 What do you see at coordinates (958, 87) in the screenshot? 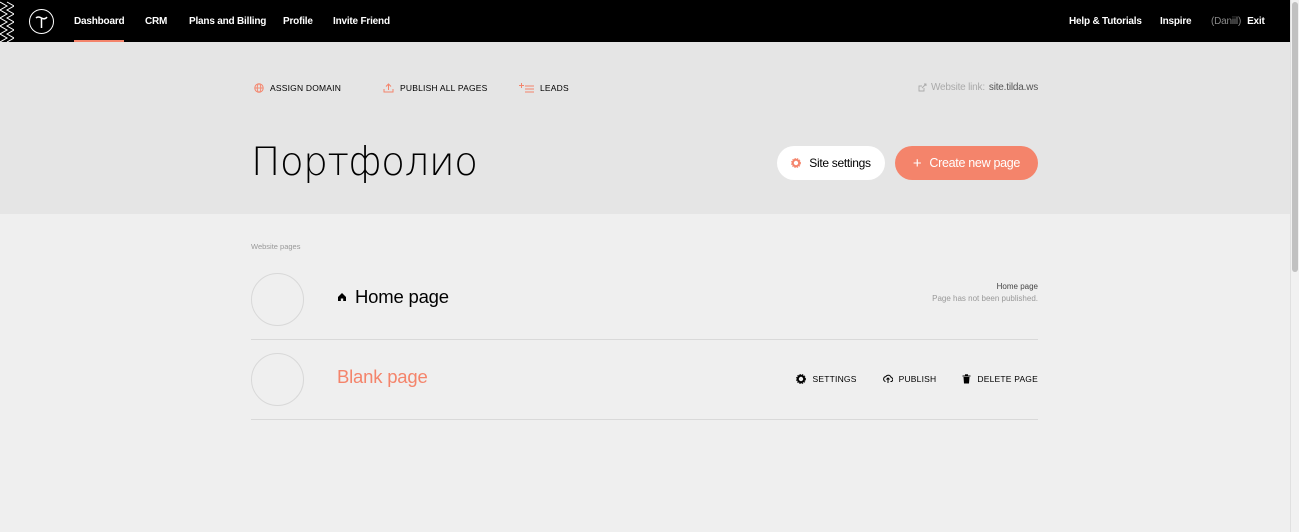
I see `website-link-label: Website link:` at bounding box center [958, 87].